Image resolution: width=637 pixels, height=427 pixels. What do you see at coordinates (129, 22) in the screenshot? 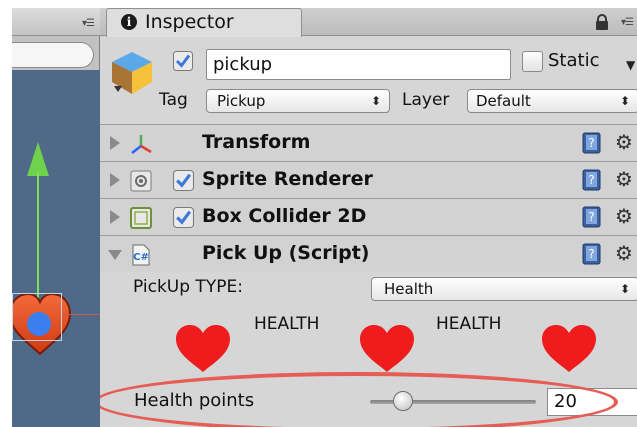
I see `info-icon: i` at bounding box center [129, 22].